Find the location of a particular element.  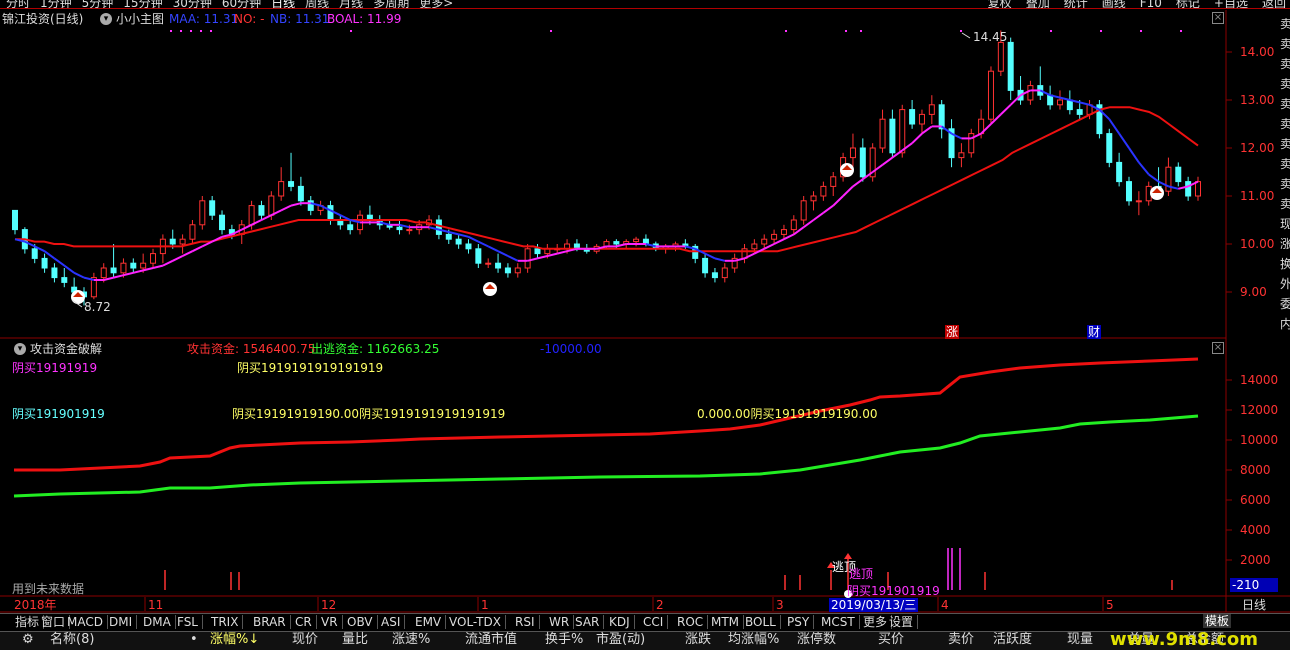

column-header: 活跃度 is located at coordinates (1012, 640).